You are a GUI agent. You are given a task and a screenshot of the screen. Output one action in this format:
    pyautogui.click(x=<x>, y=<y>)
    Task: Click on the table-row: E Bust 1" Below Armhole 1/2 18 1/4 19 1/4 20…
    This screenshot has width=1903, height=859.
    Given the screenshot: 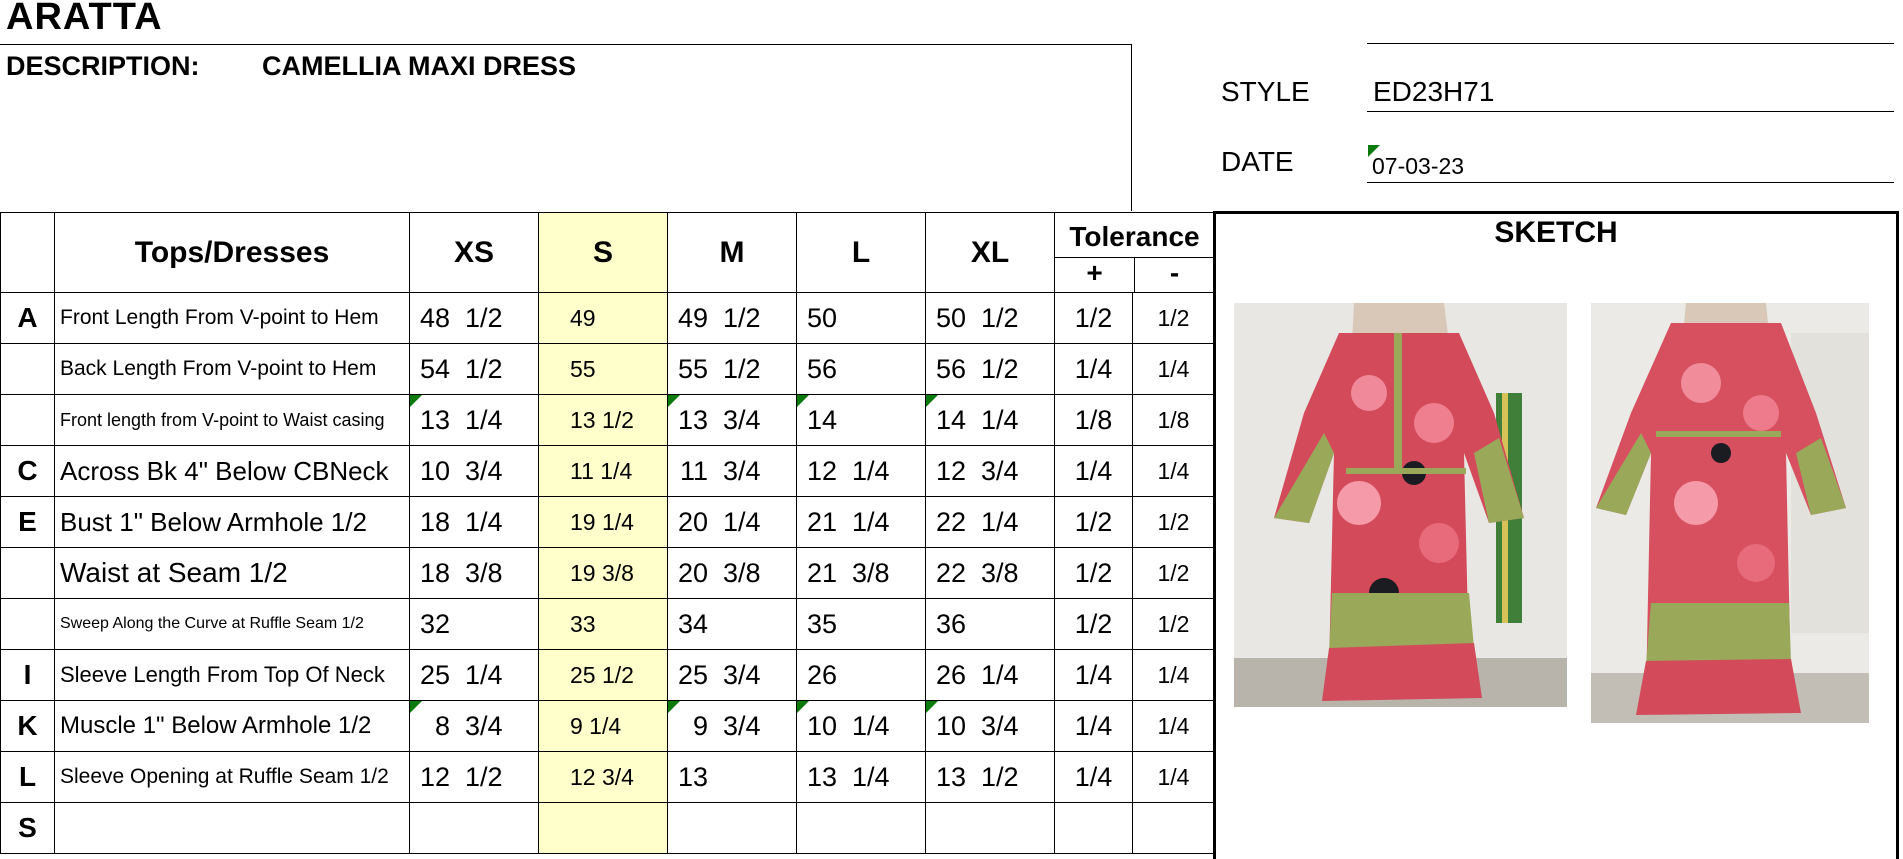 What is the action you would take?
    pyautogui.click(x=607, y=522)
    